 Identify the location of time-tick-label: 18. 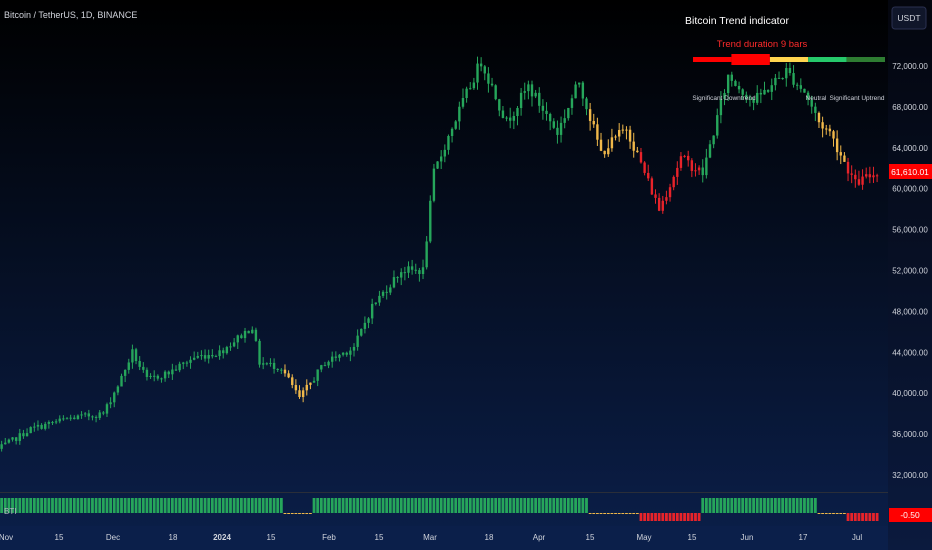
(173, 537).